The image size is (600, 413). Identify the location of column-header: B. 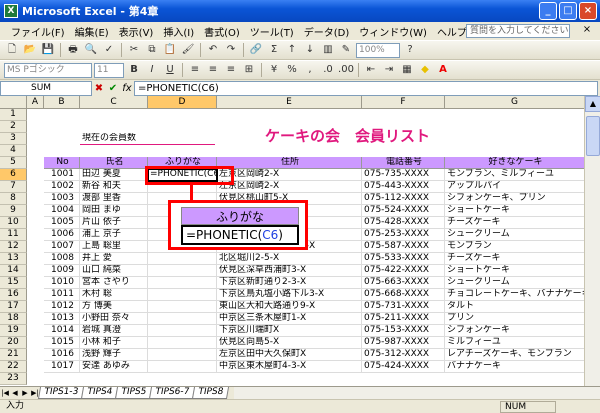
(62, 102).